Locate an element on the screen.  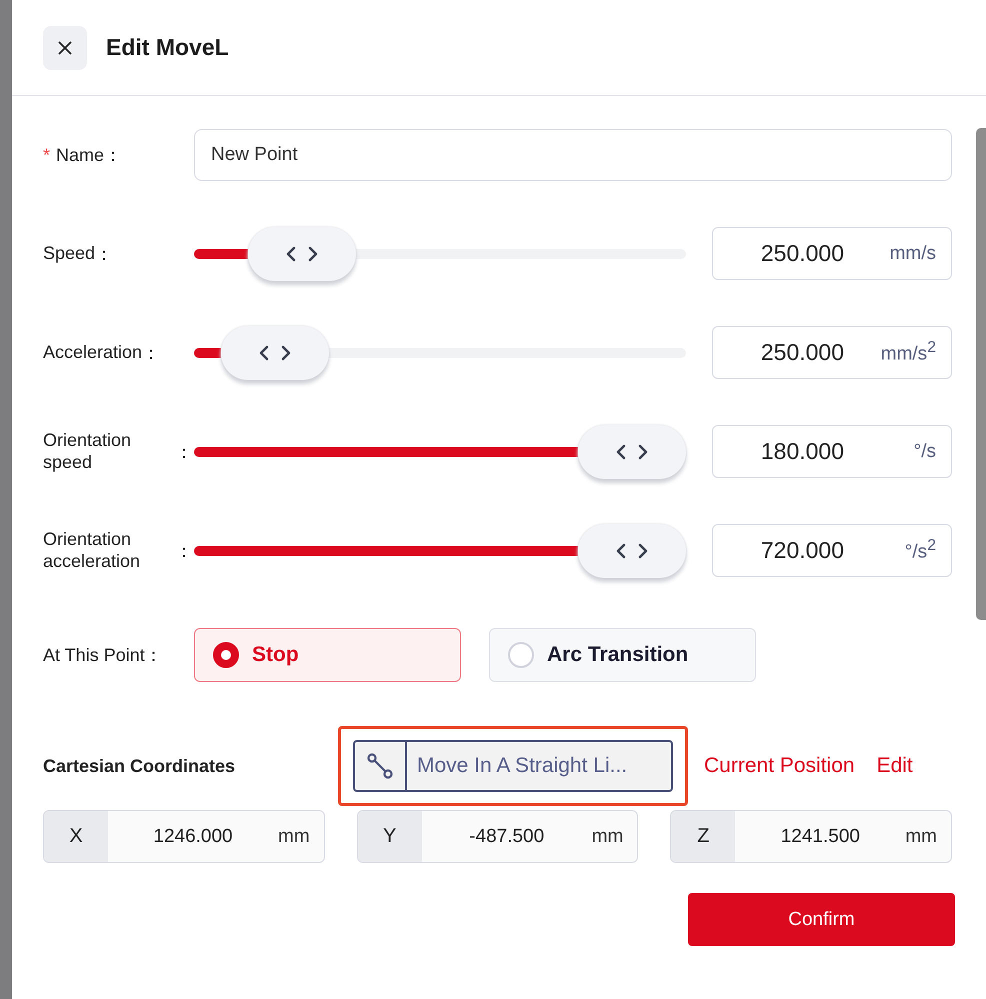
field-label: Name is located at coordinates (80, 155).